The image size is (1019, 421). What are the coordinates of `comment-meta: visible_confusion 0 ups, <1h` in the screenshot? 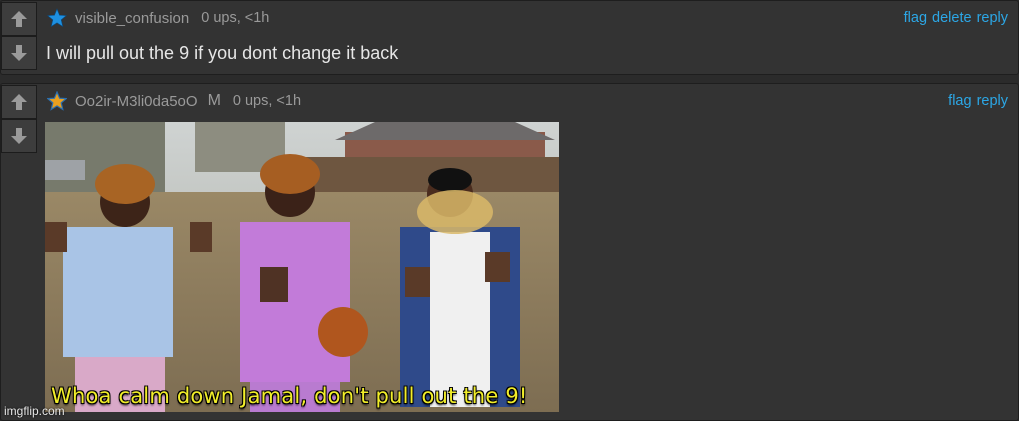 It's located at (158, 18).